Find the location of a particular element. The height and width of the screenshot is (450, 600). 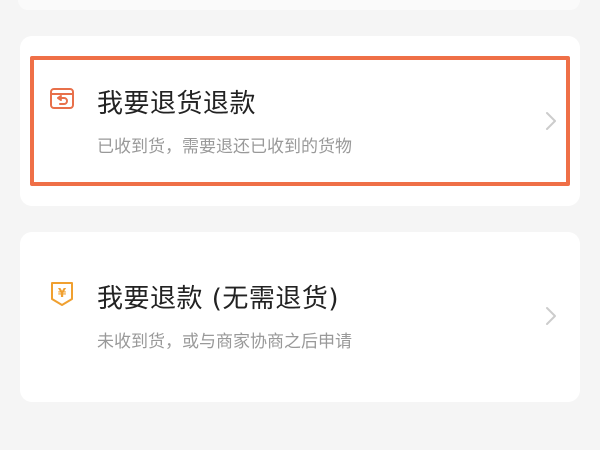

previous-card-edge is located at coordinates (299, 5).